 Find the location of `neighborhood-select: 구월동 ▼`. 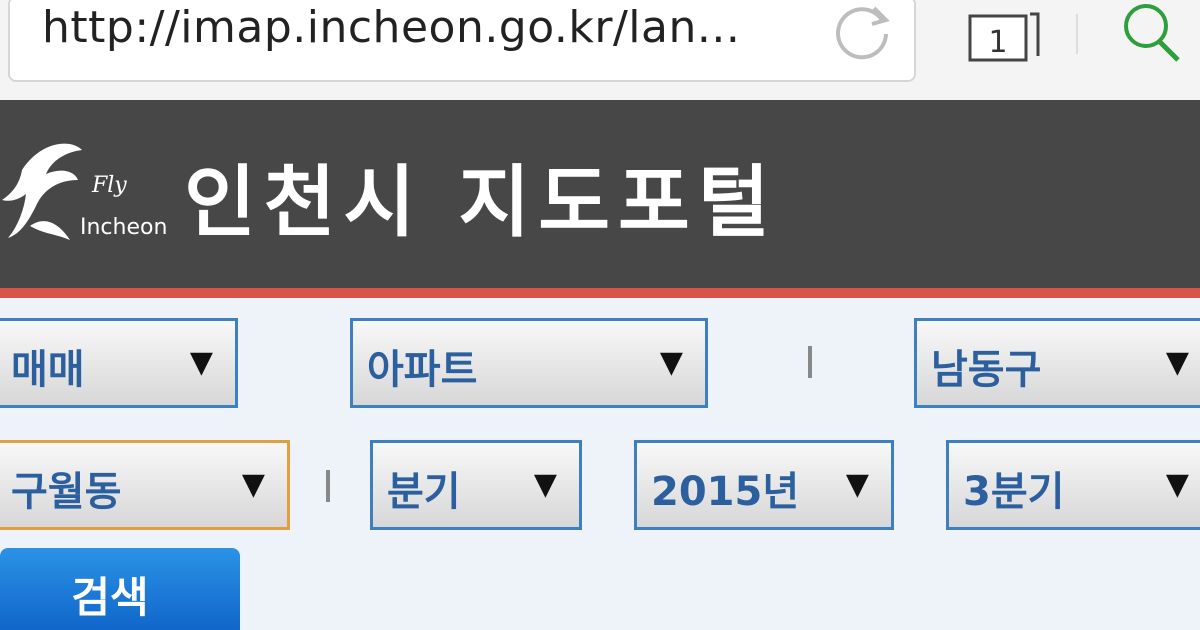

neighborhood-select: 구월동 ▼ is located at coordinates (145, 485).